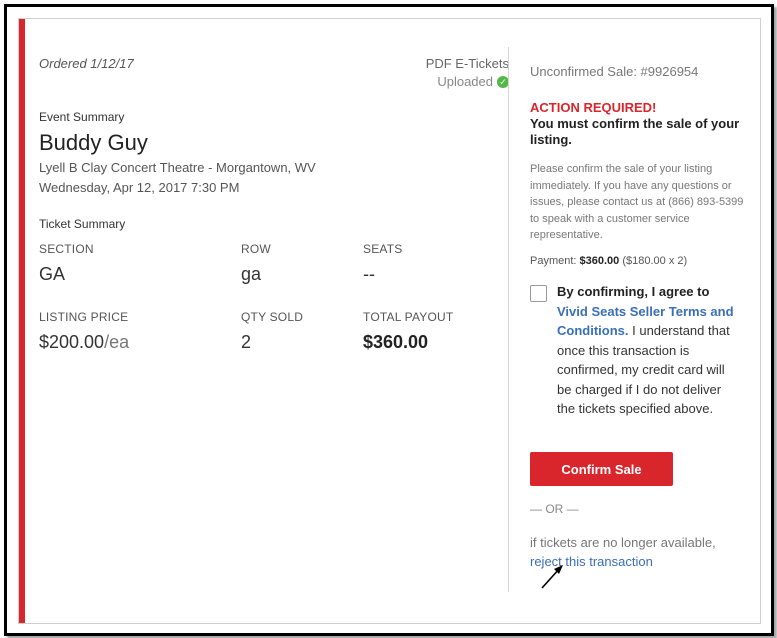  I want to click on section-value: GA, so click(52, 274).